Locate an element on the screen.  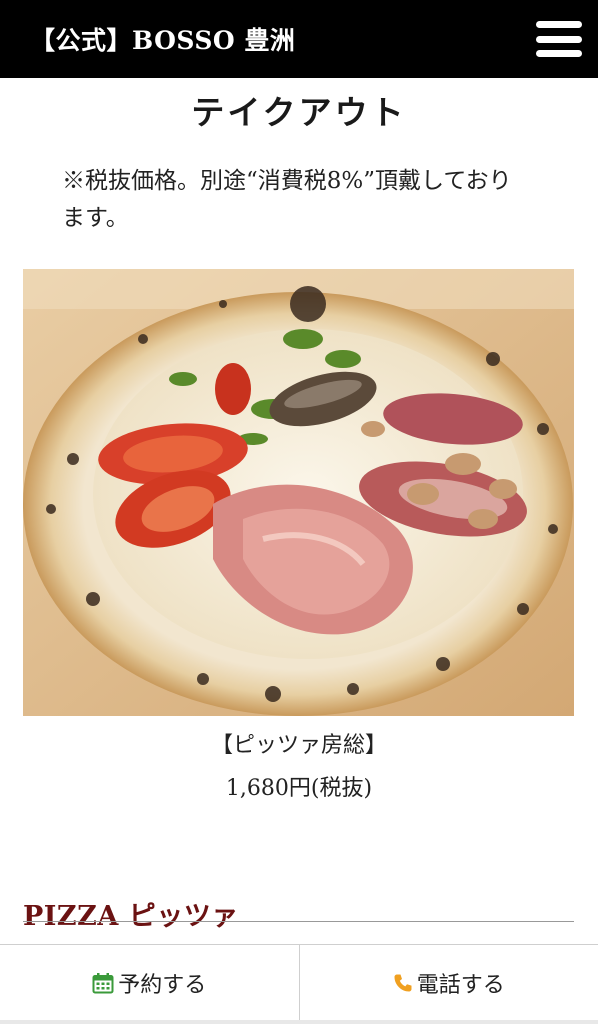
bottom-action-bar: 予約する 電話する is located at coordinates (299, 984).